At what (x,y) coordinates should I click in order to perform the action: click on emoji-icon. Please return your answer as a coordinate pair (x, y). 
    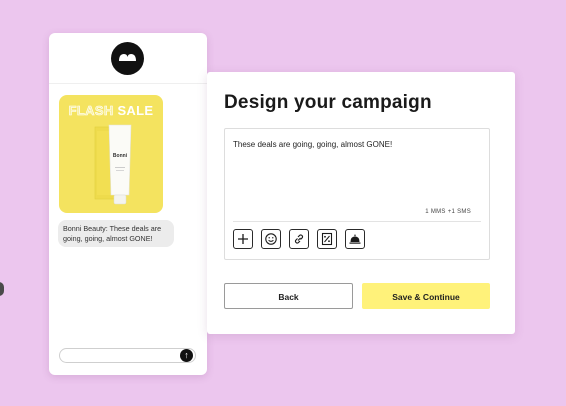
    Looking at the image, I should click on (271, 239).